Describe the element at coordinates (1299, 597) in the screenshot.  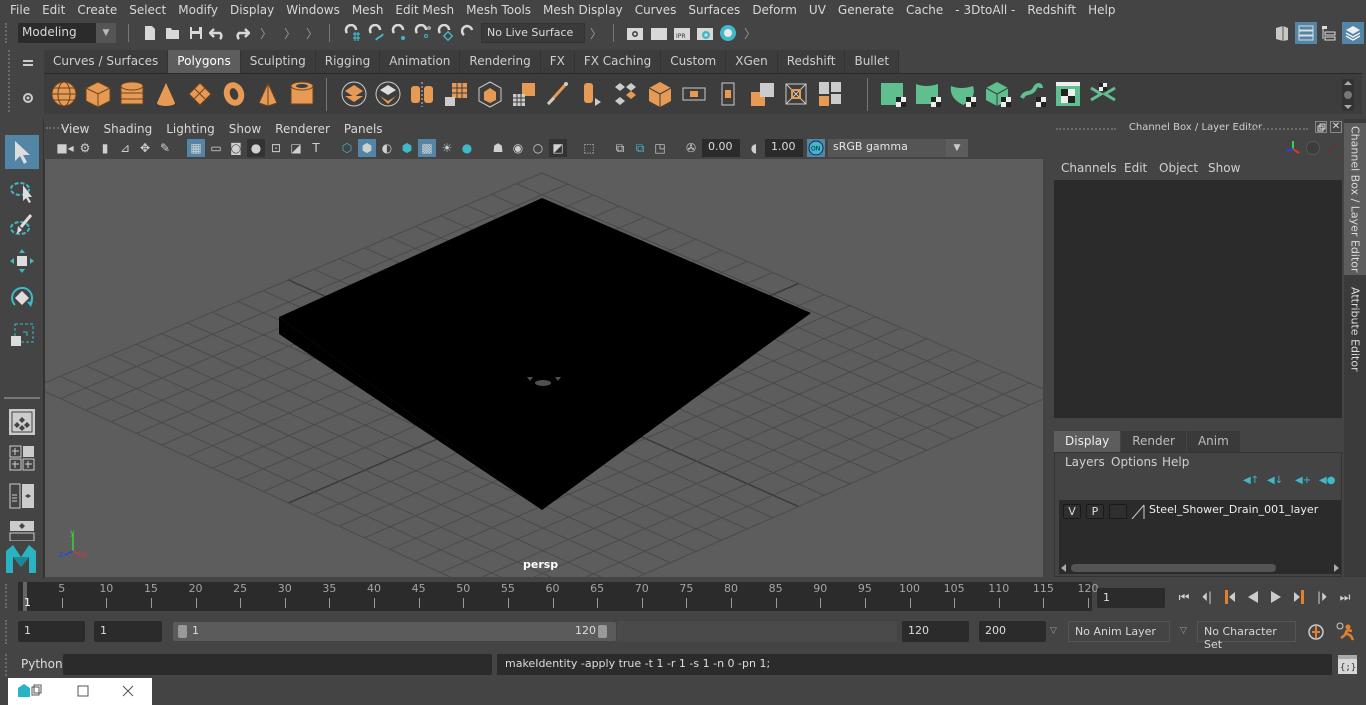
I see `step-forward-frame-icon` at that location.